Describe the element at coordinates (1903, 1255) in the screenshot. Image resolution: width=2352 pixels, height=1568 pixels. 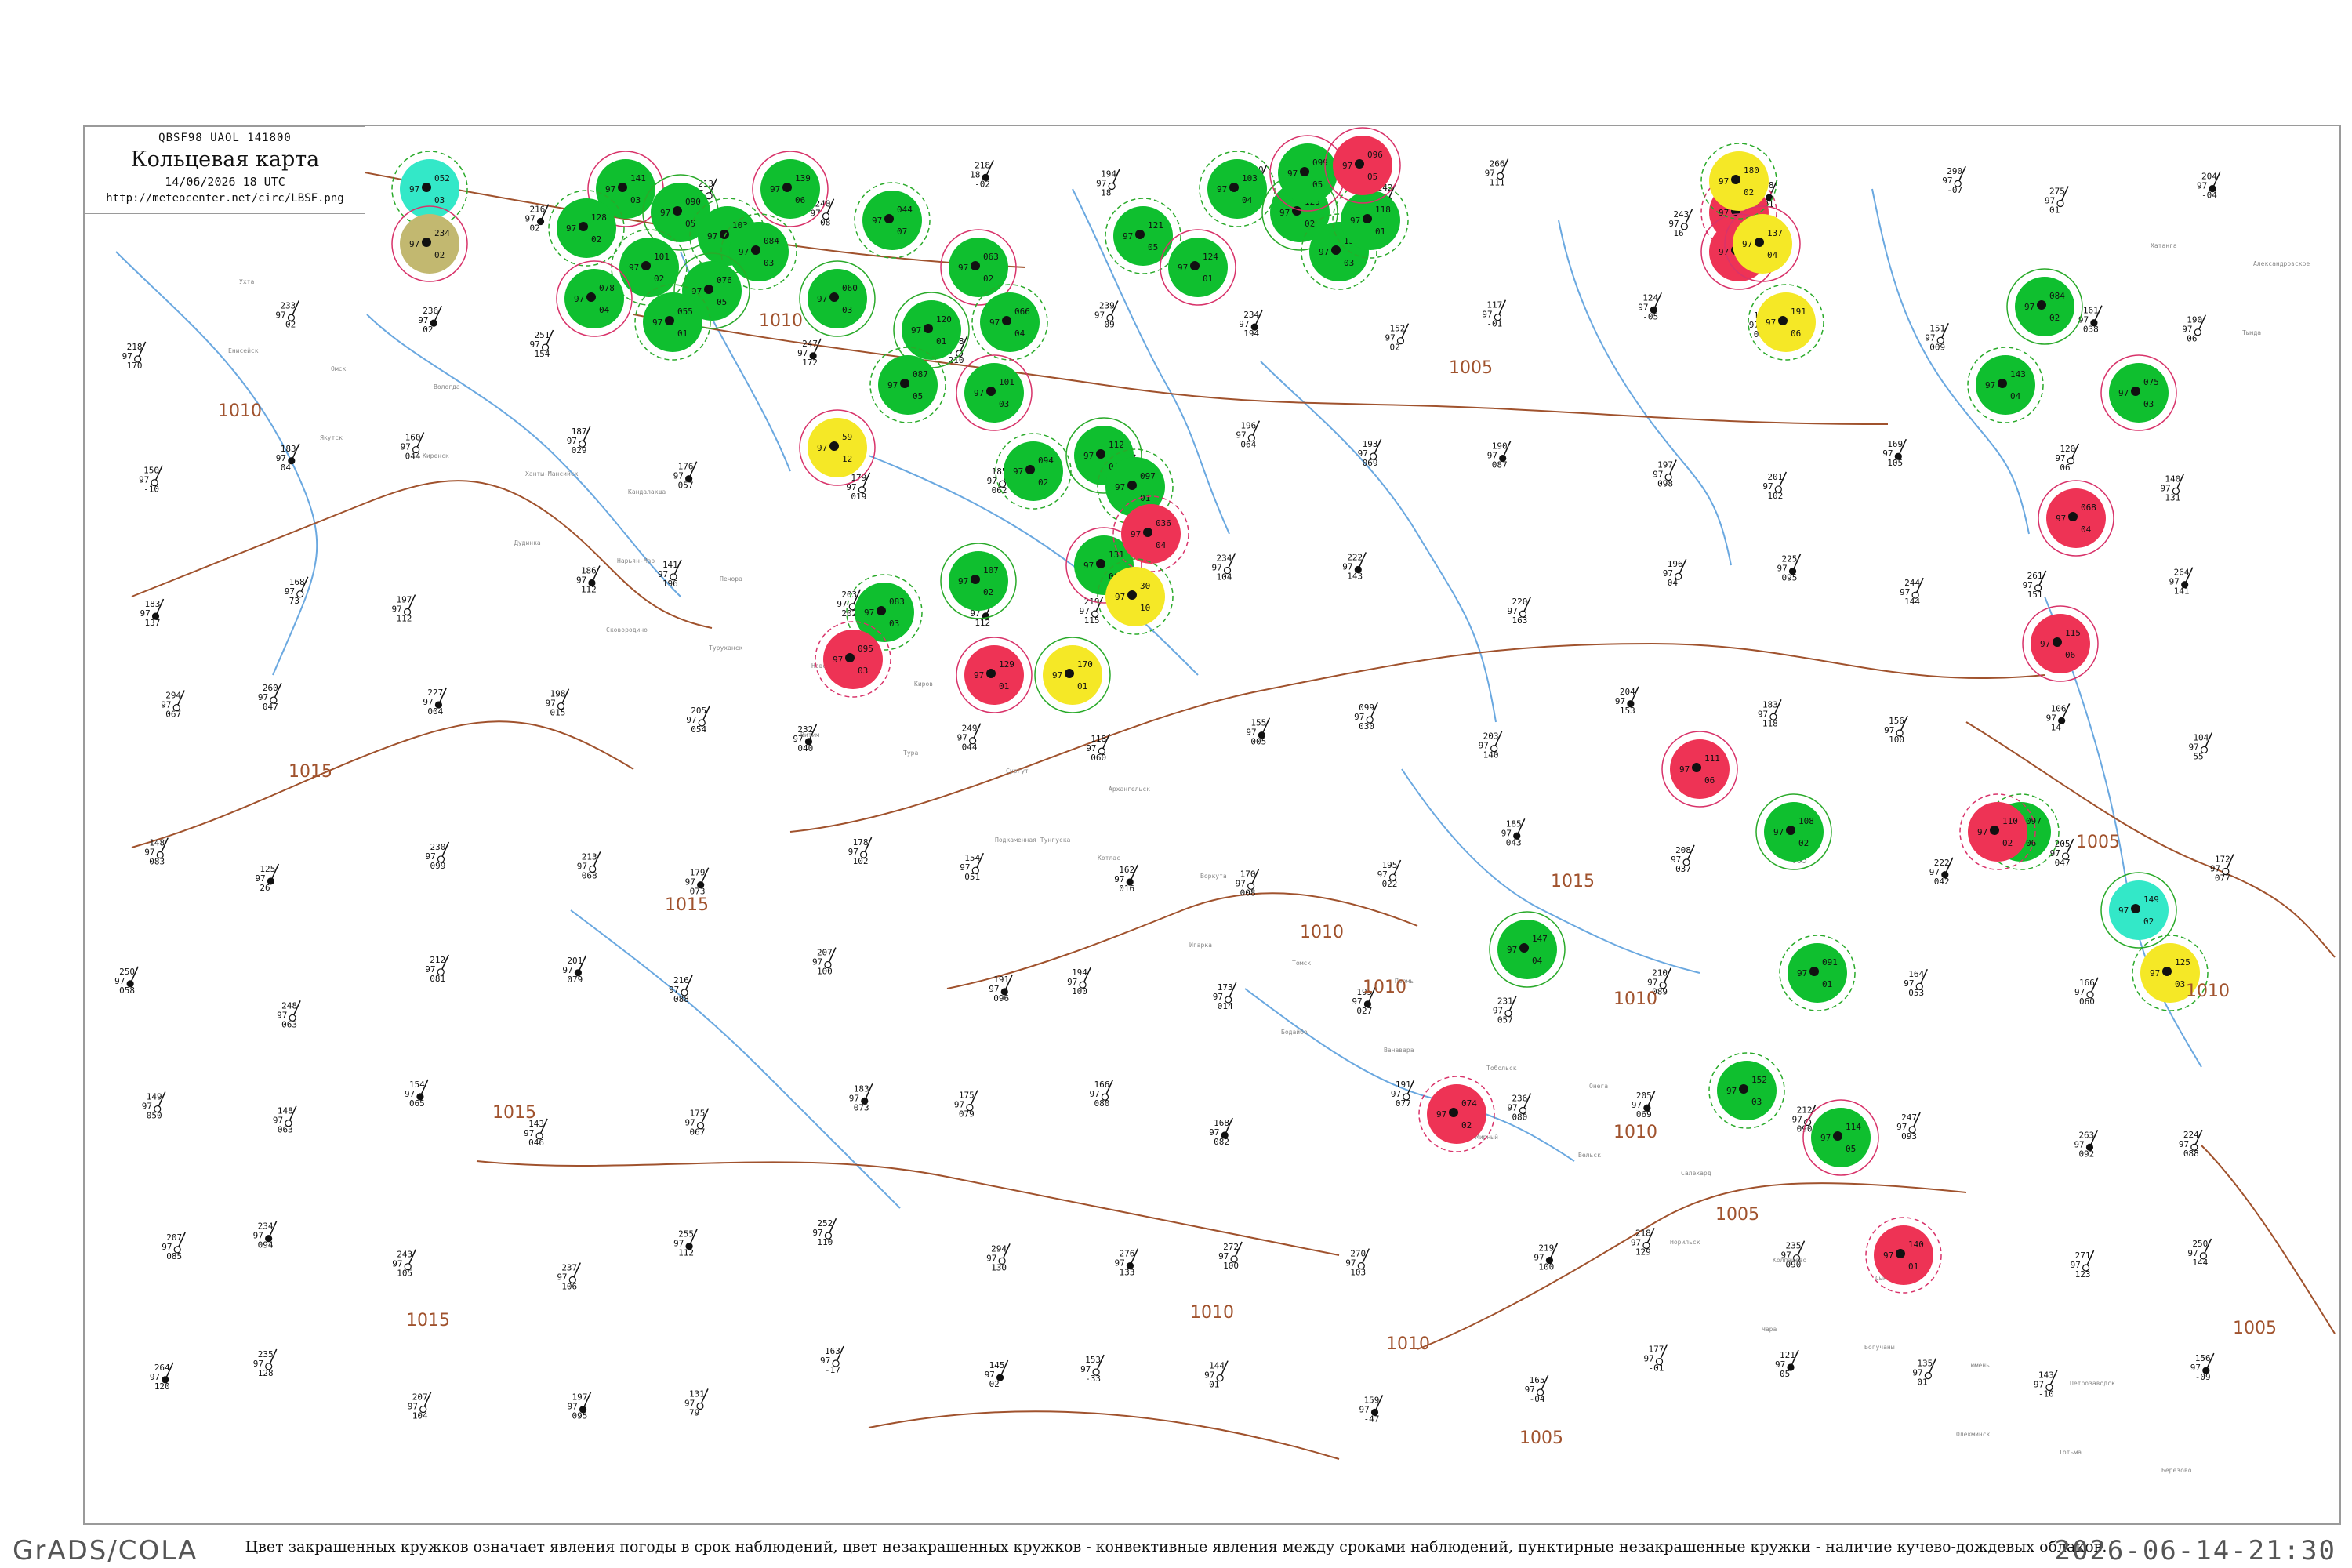
I see `weather-circle-station: 140 97 01` at that location.